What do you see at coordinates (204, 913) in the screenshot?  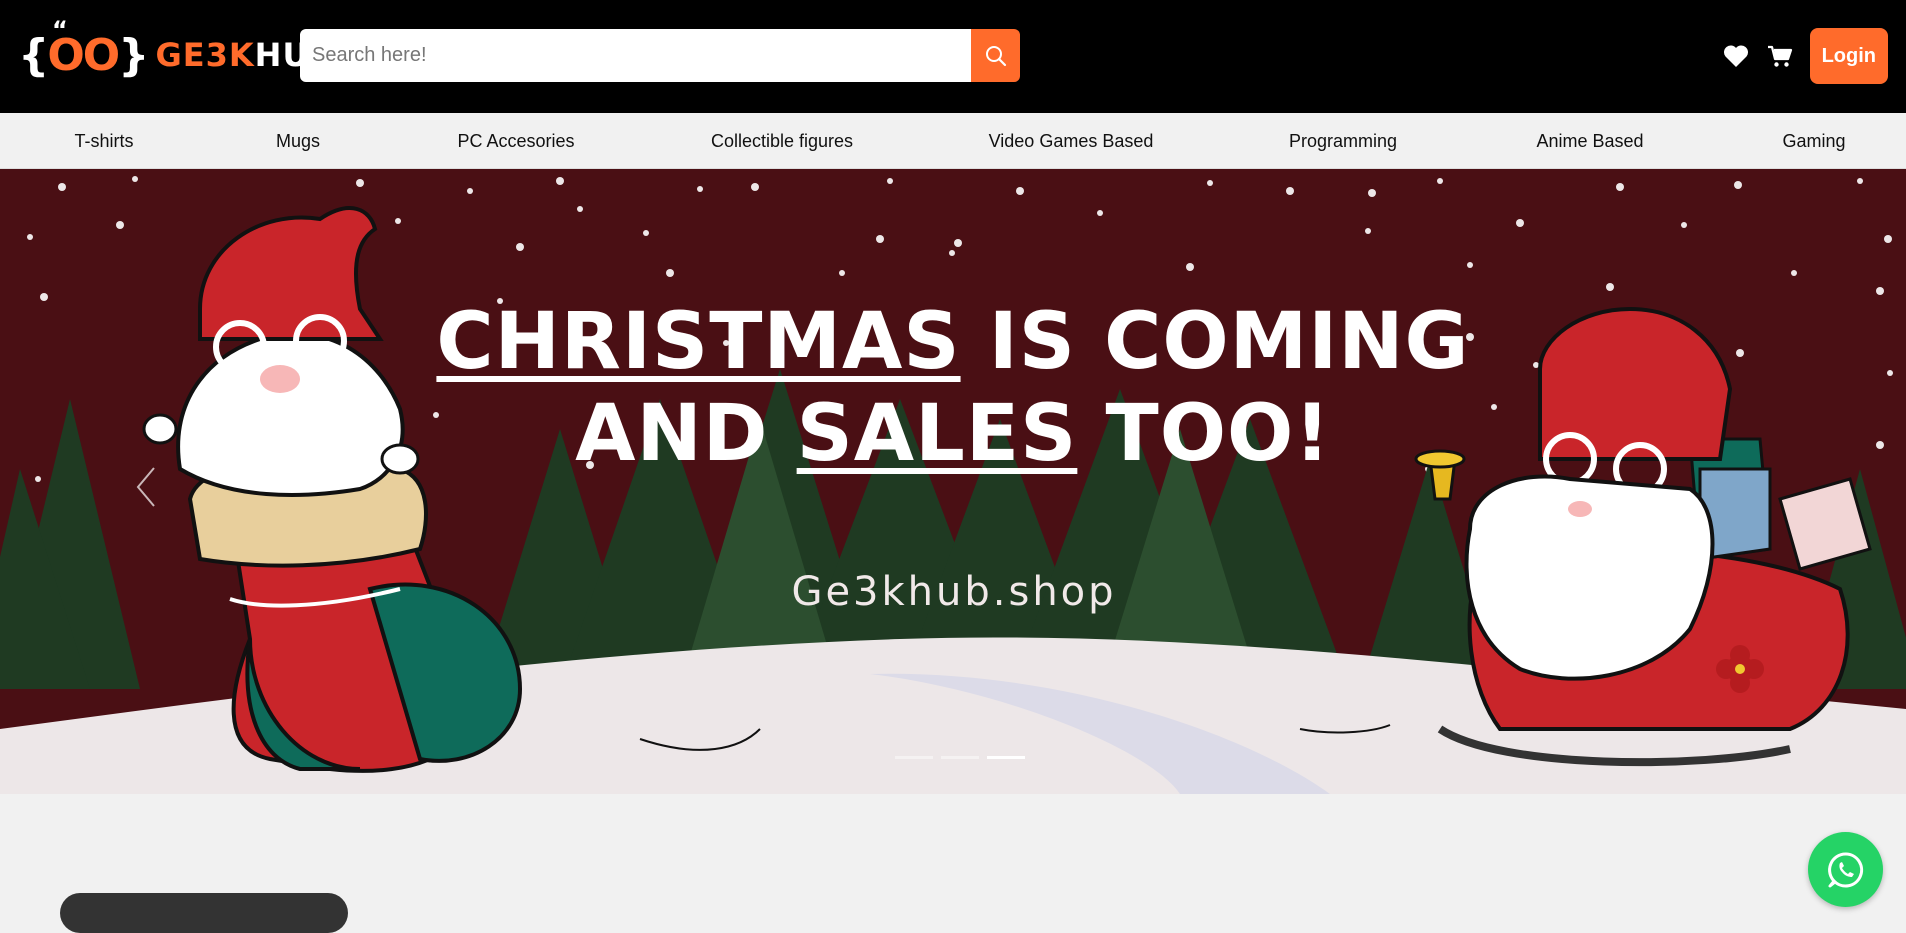 I see `section-heading-pill` at bounding box center [204, 913].